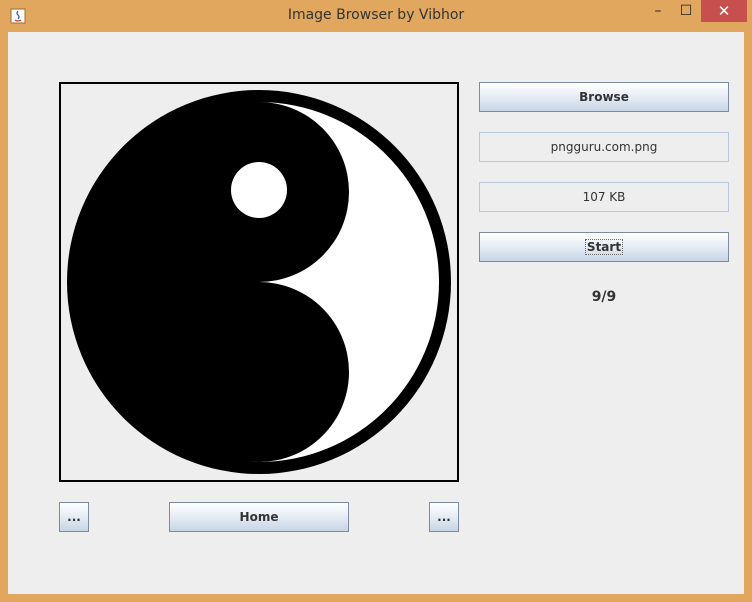 The width and height of the screenshot is (752, 602). What do you see at coordinates (604, 97) in the screenshot?
I see `browse-button: Browse` at bounding box center [604, 97].